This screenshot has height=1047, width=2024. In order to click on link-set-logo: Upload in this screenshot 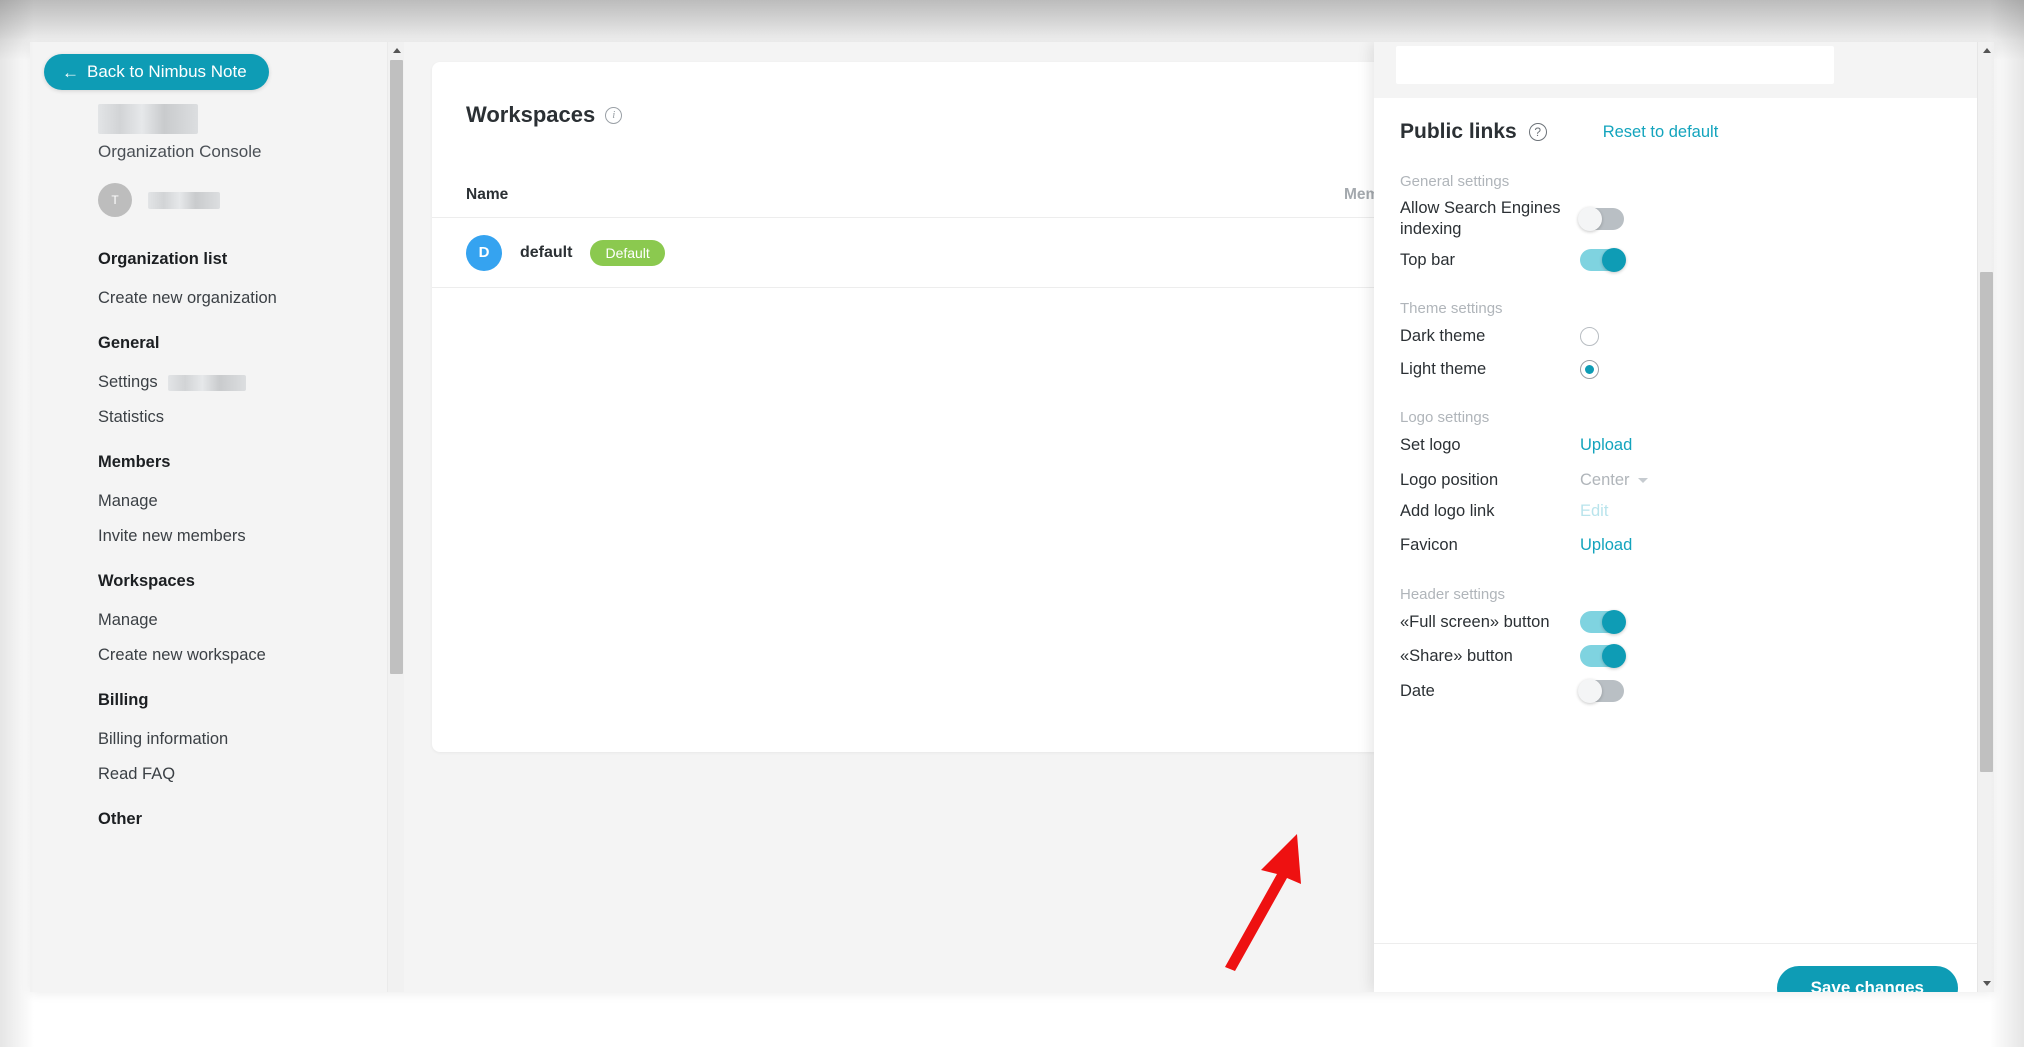, I will do `click(1606, 445)`.